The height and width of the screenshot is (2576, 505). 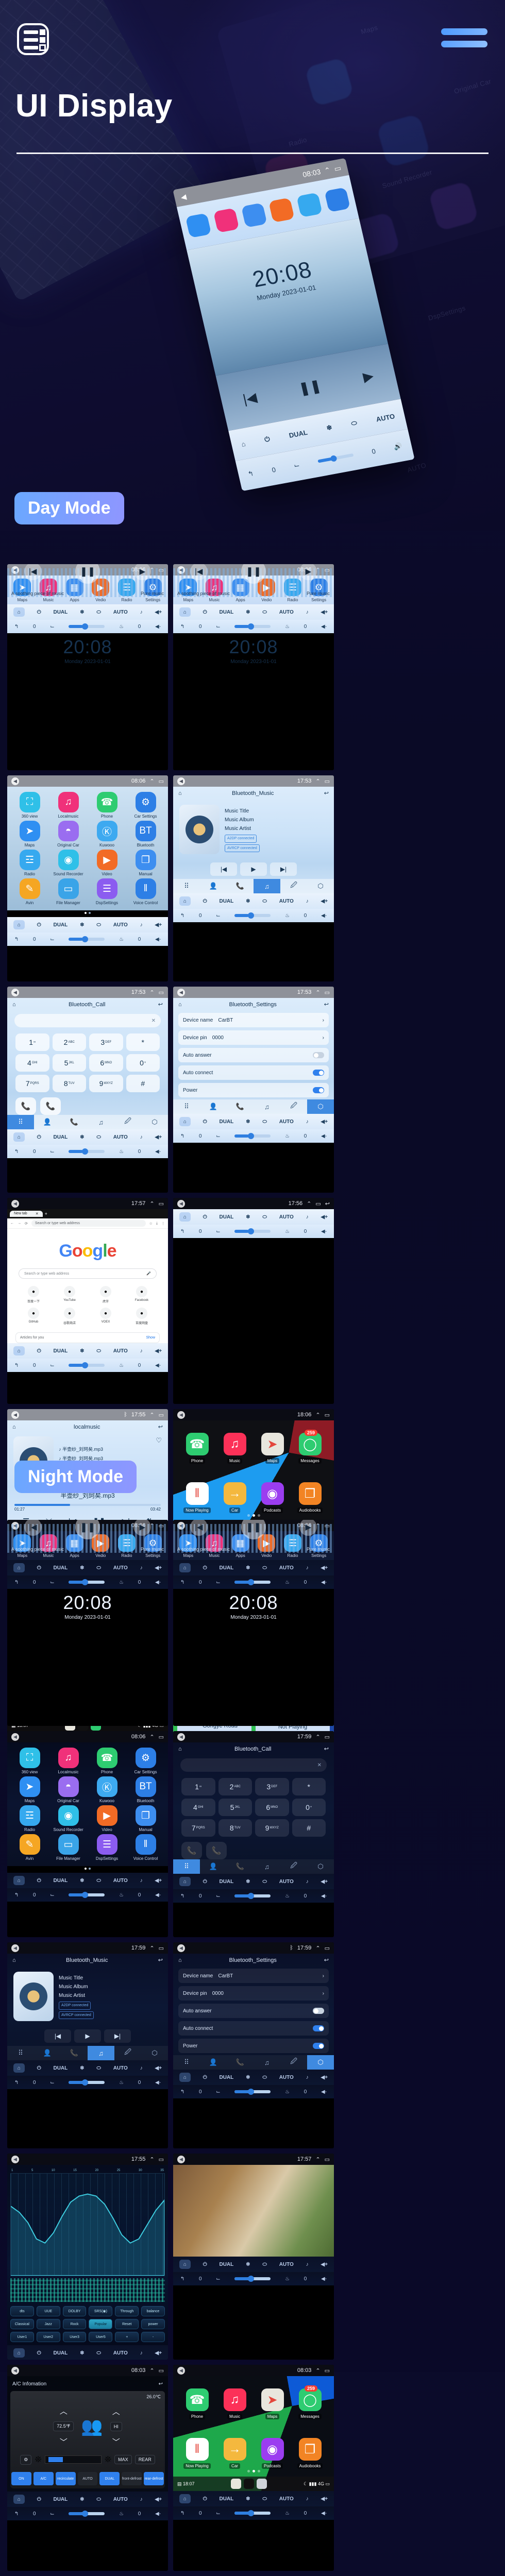 What do you see at coordinates (153, 2311) in the screenshot?
I see `eq-preset-balance-icon: balance` at bounding box center [153, 2311].